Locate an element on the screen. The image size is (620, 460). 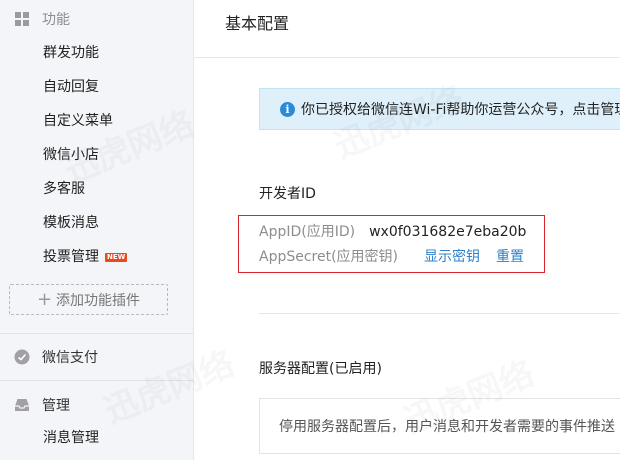
features-header: 功能 is located at coordinates (42, 19).